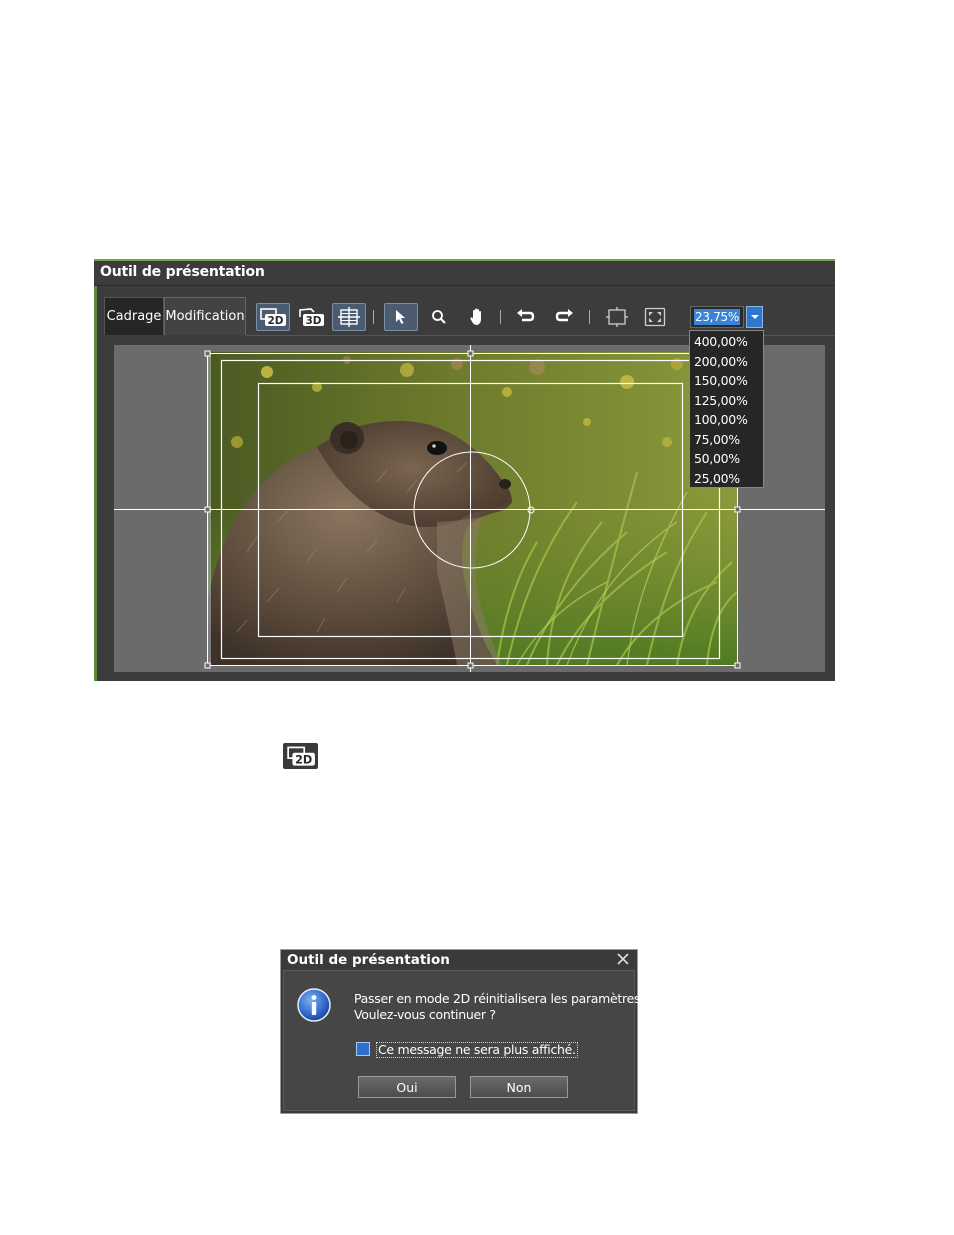 Image resolution: width=954 pixels, height=1235 pixels. What do you see at coordinates (182, 272) in the screenshot?
I see `panel-title: Outil de présentation` at bounding box center [182, 272].